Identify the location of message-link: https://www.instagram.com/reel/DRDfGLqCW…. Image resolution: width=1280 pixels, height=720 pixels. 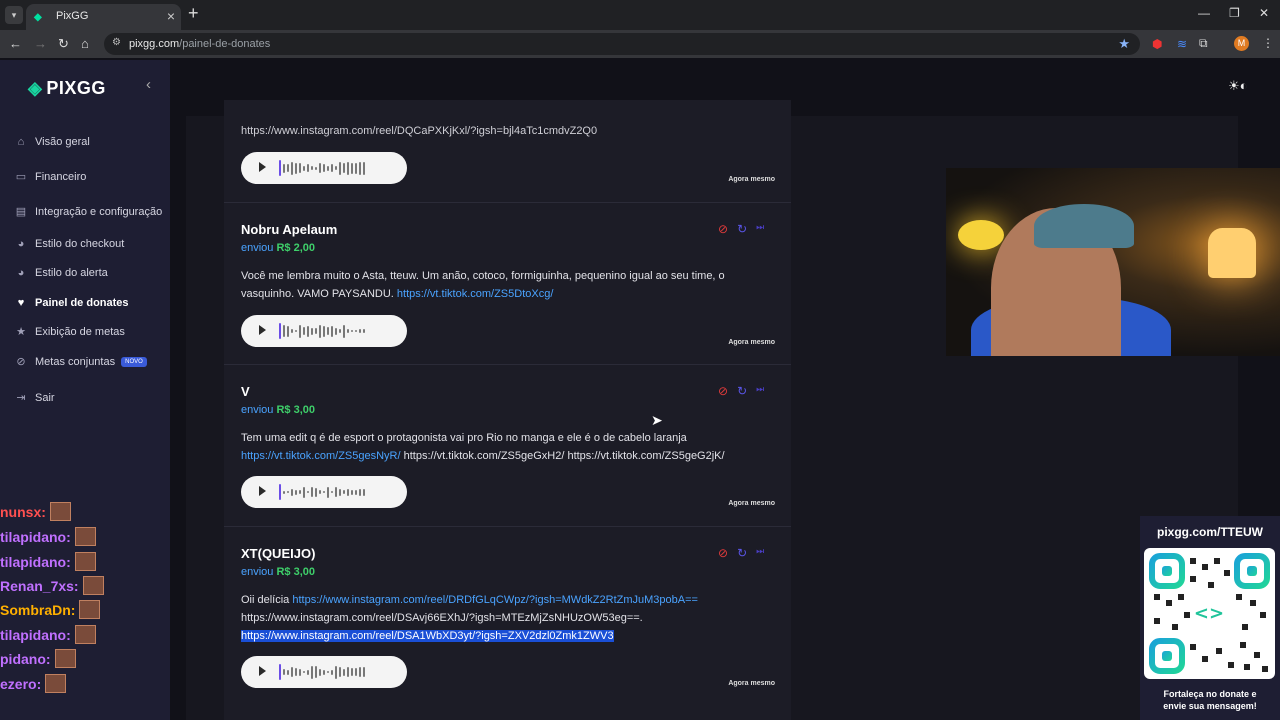
(495, 600).